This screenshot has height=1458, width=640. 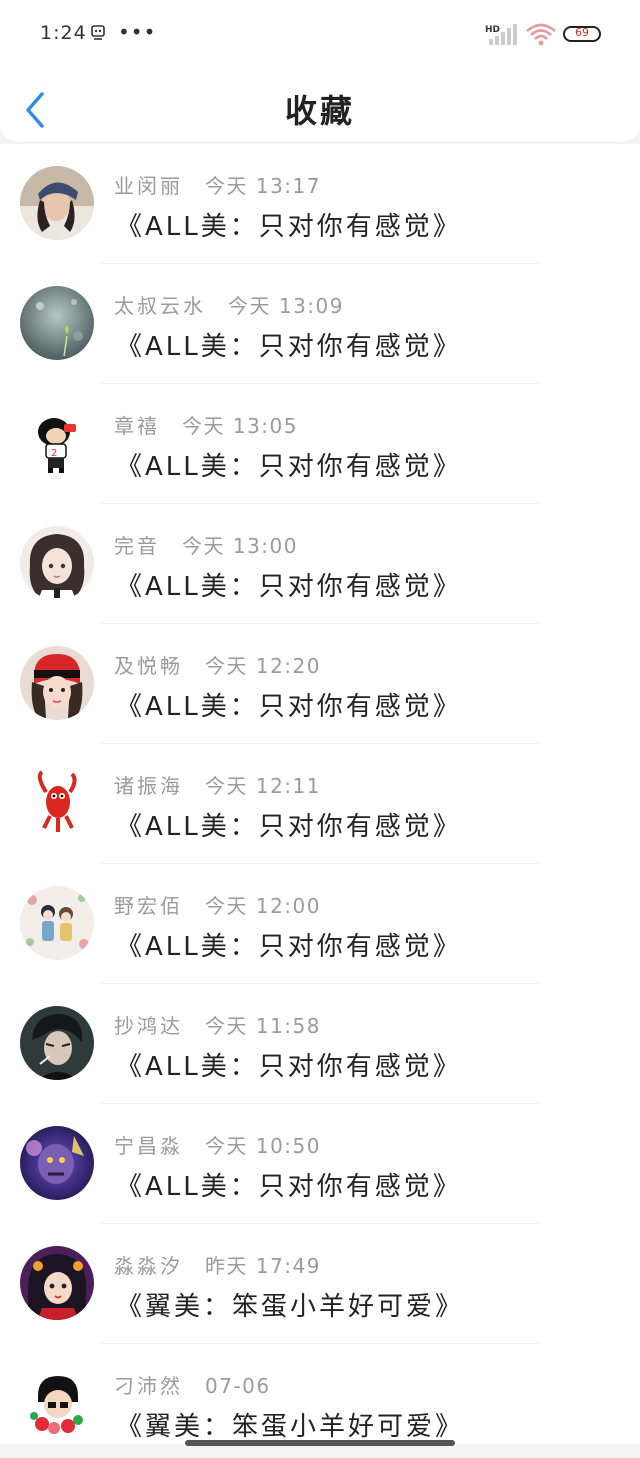 I want to click on item-meta: 太叔云水 今天 13:09, so click(x=229, y=304).